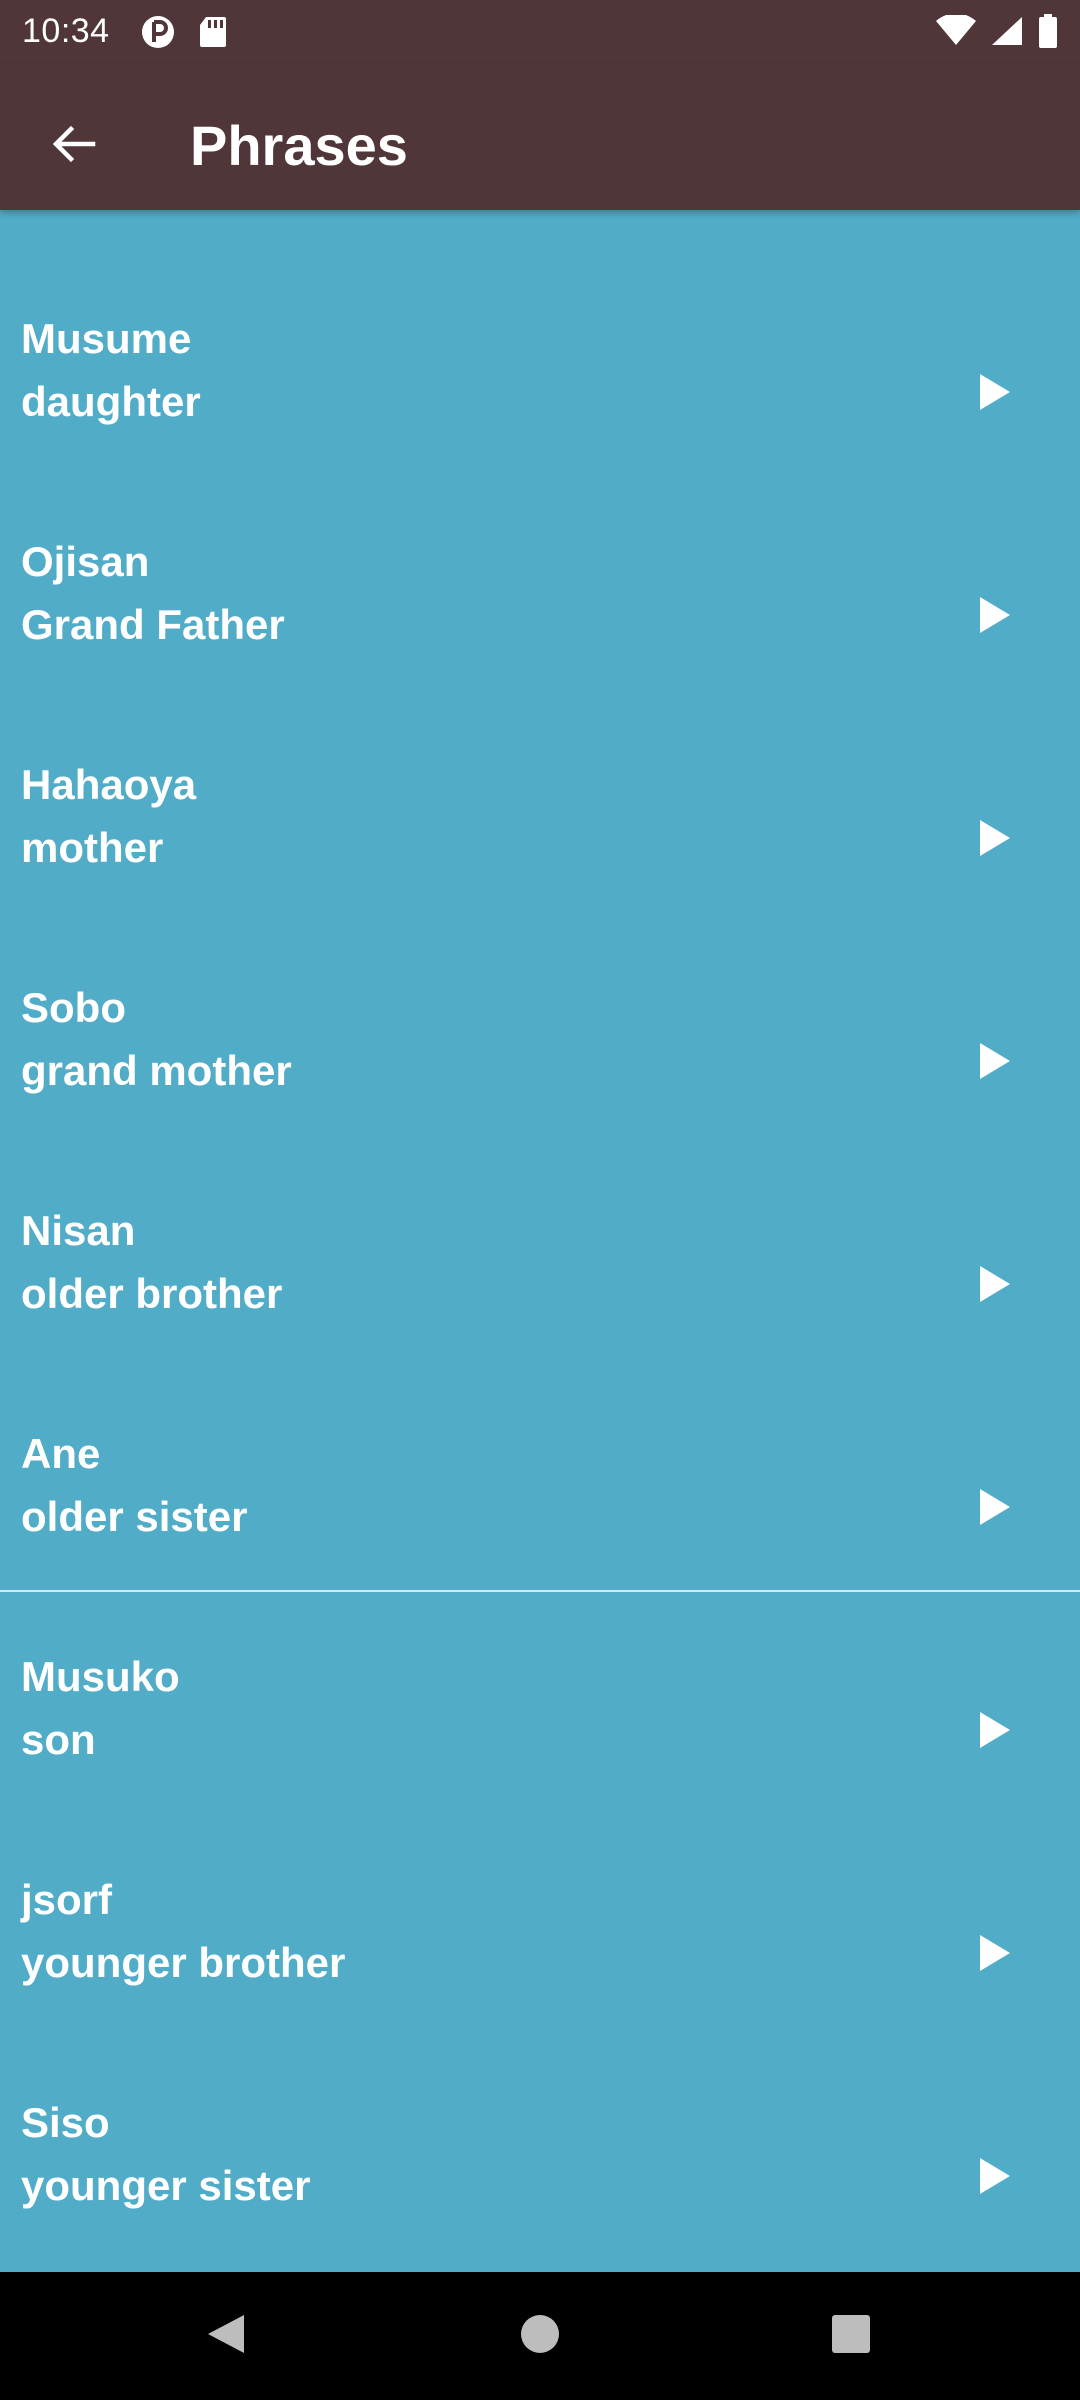 The height and width of the screenshot is (2400, 1080). Describe the element at coordinates (158, 34) in the screenshot. I see `data-saver-icon` at that location.